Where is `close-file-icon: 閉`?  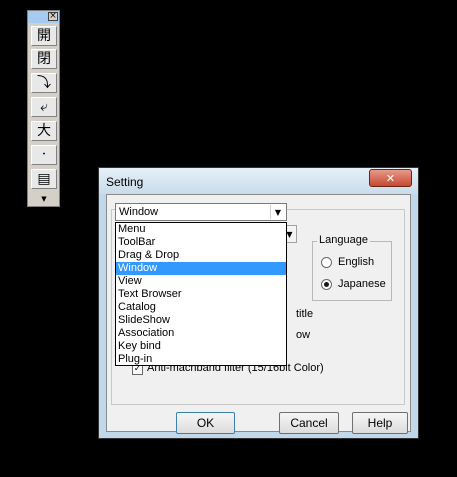 close-file-icon: 閉 is located at coordinates (44, 59).